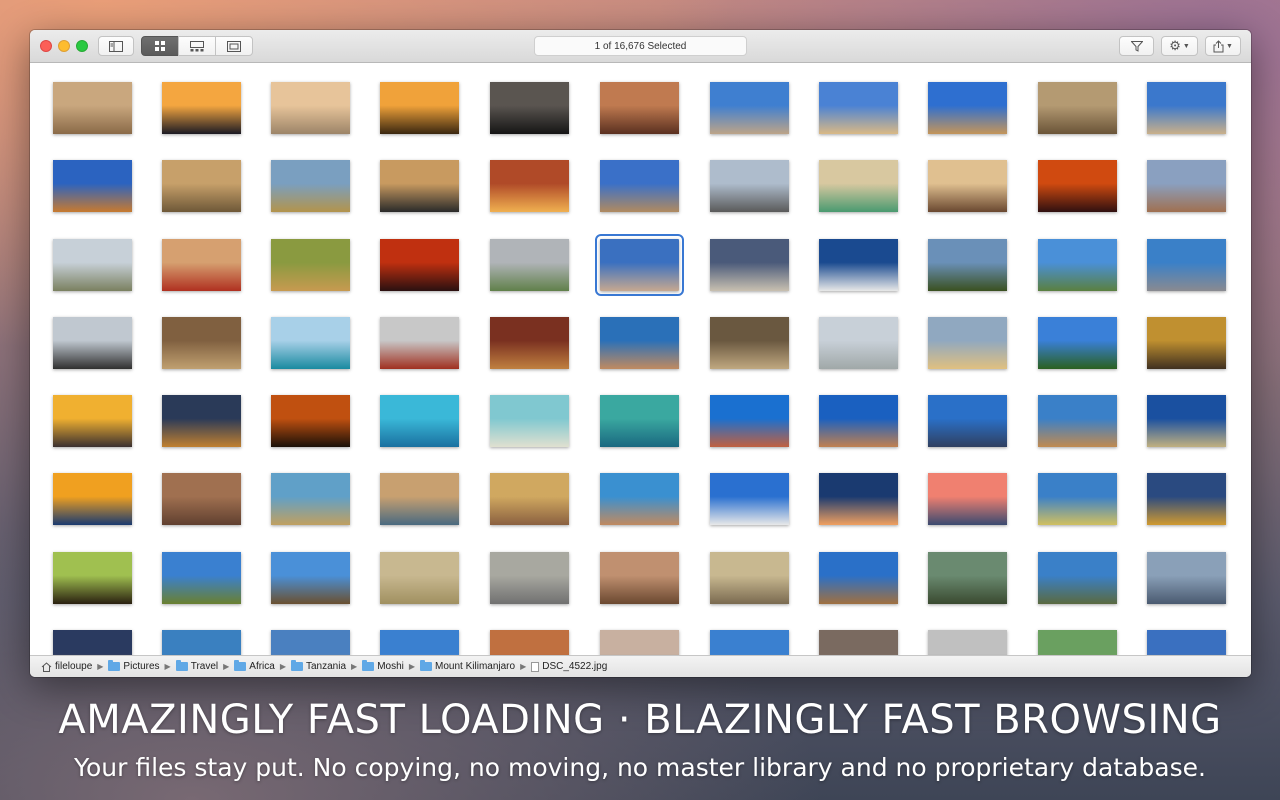  I want to click on close-button, so click(46, 46).